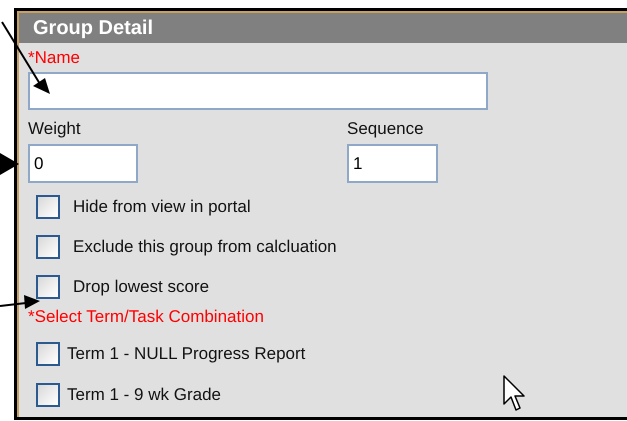 The image size is (627, 421). I want to click on checkbox-label: Term 1 - NULL Progress Report, so click(186, 354).